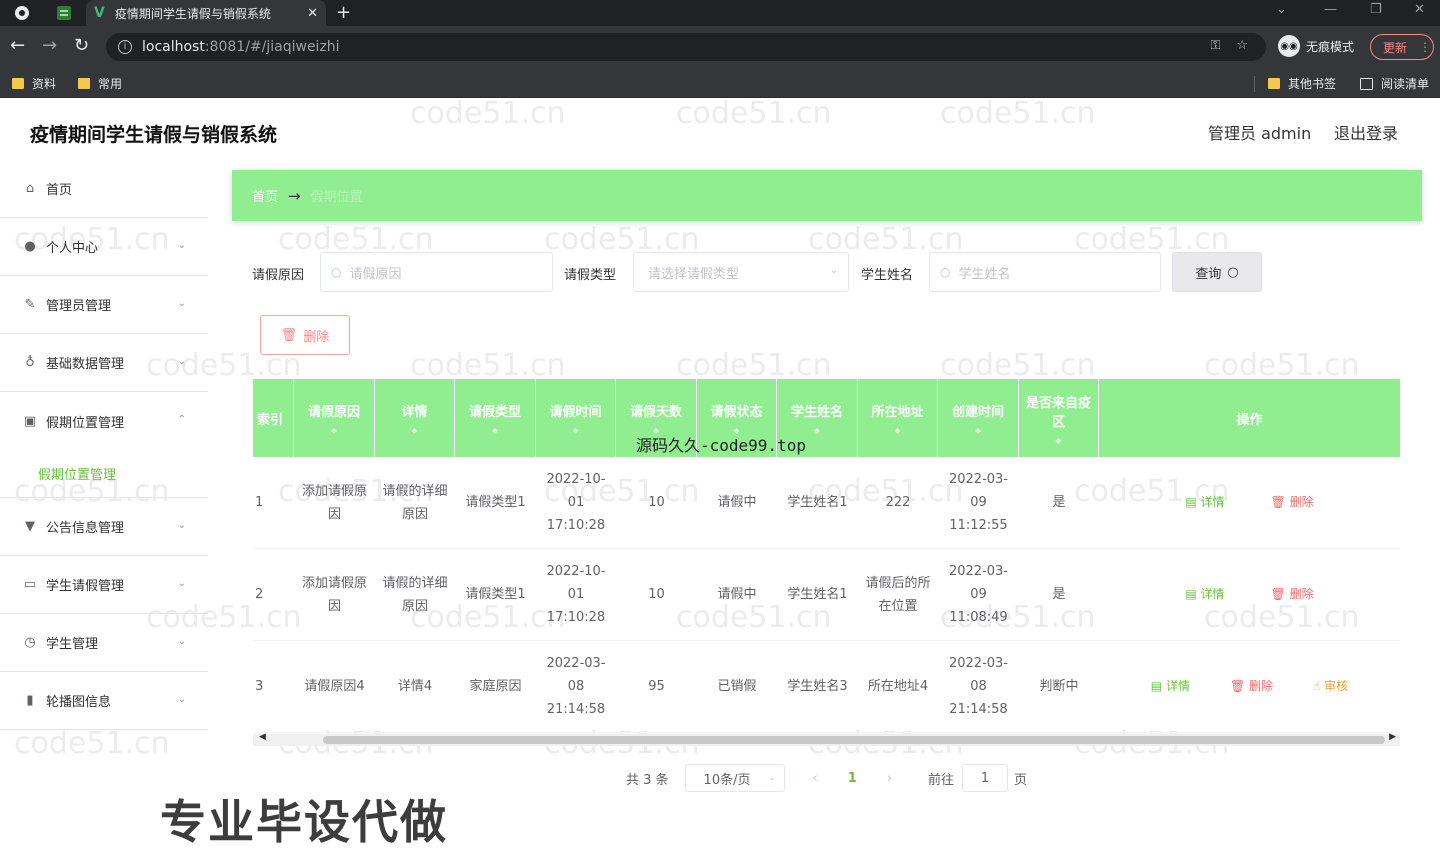 This screenshot has width=1440, height=864. Describe the element at coordinates (265, 195) in the screenshot. I see `breadcrumb-home: 首页` at that location.